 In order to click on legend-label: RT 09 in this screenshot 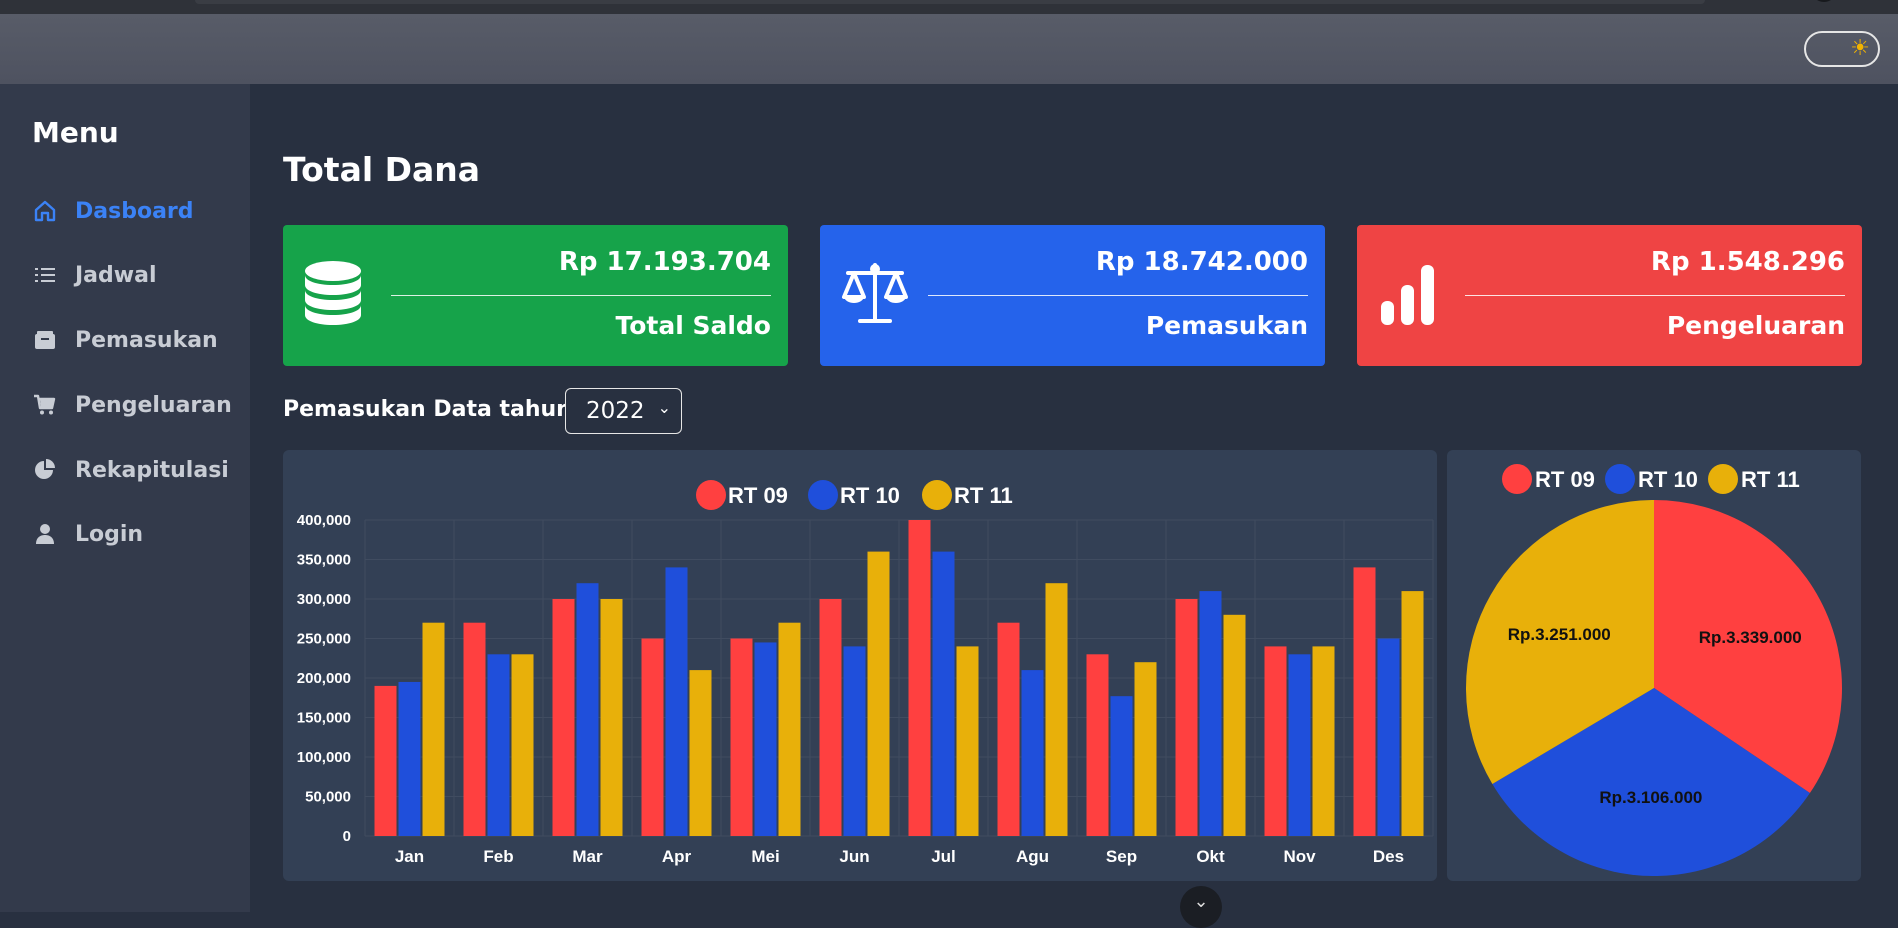, I will do `click(1565, 479)`.